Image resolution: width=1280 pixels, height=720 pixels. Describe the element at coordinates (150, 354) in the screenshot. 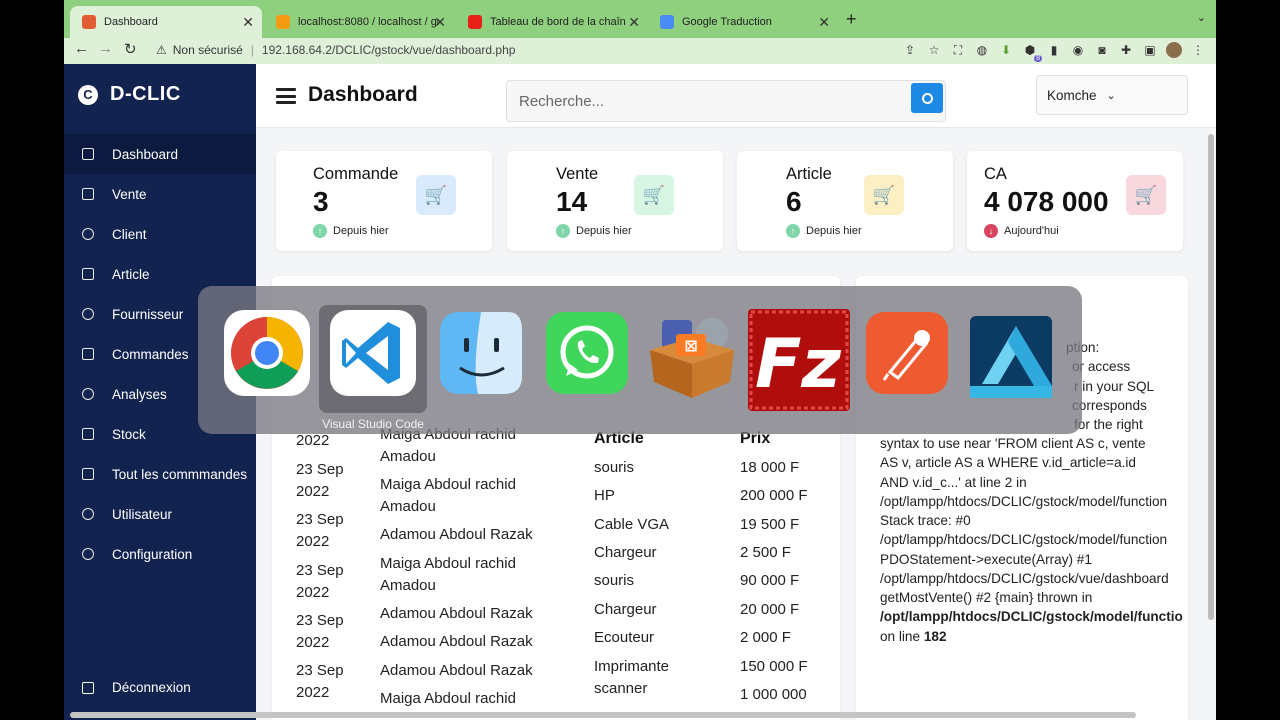

I see `sidebar-item-label: Commandes` at that location.